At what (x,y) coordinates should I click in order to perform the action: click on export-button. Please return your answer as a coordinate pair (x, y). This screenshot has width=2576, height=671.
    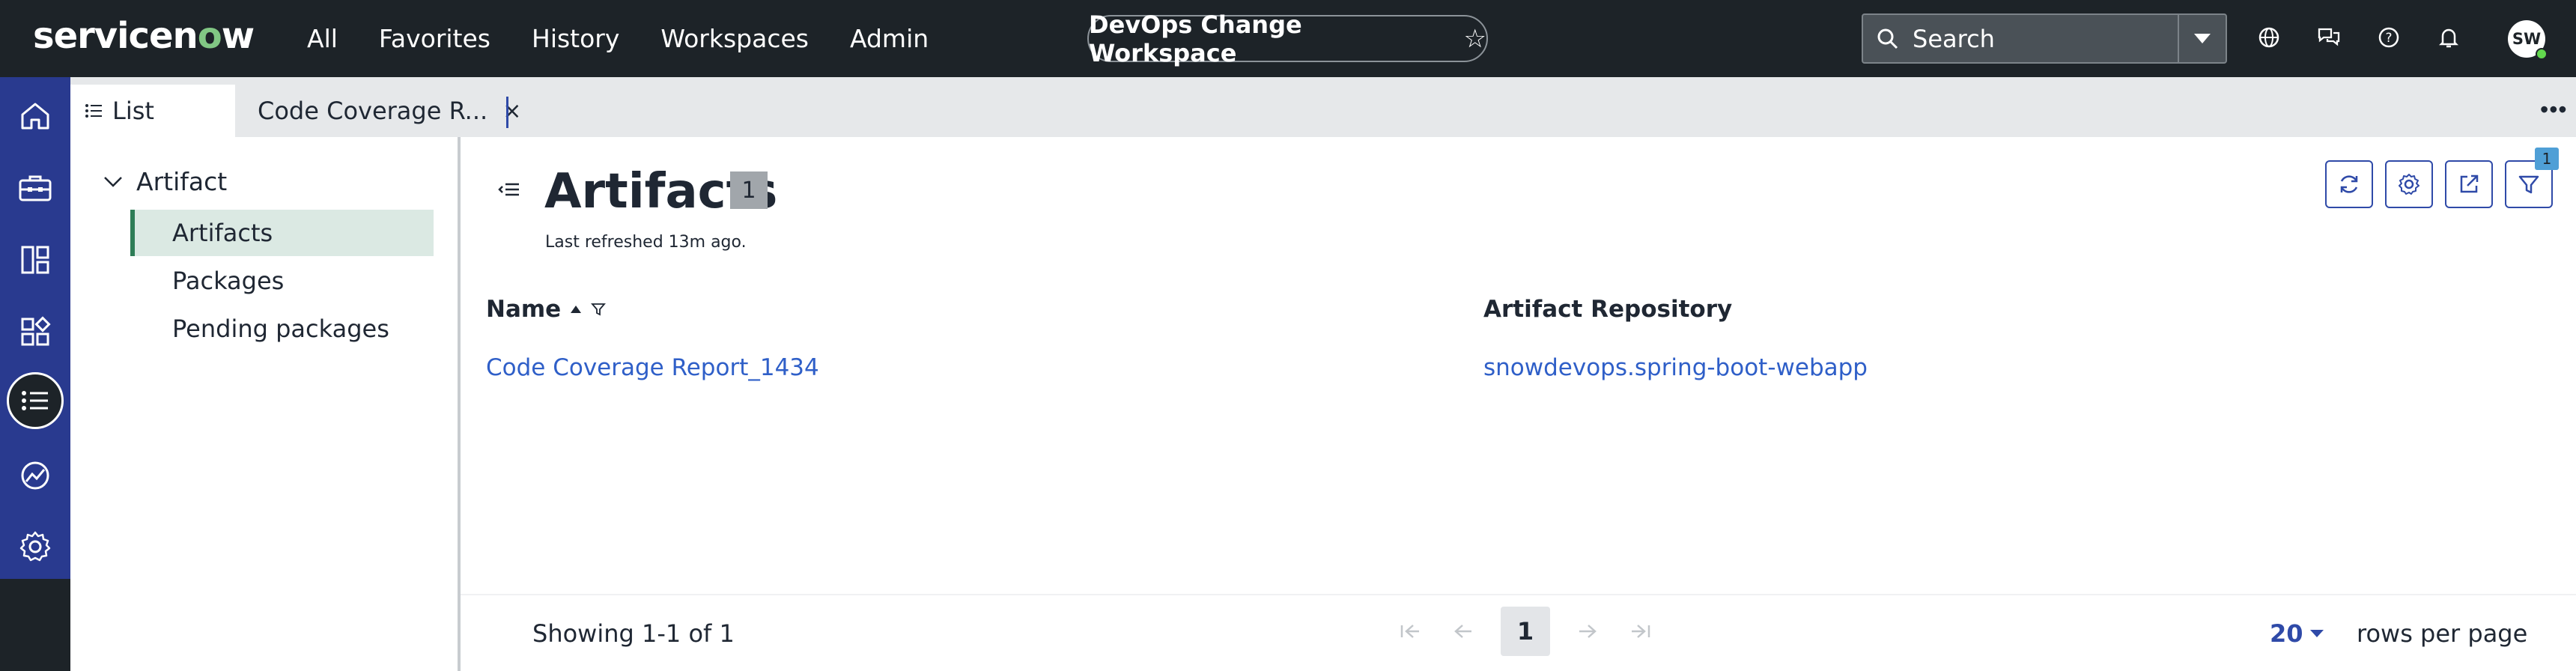
    Looking at the image, I should click on (2469, 184).